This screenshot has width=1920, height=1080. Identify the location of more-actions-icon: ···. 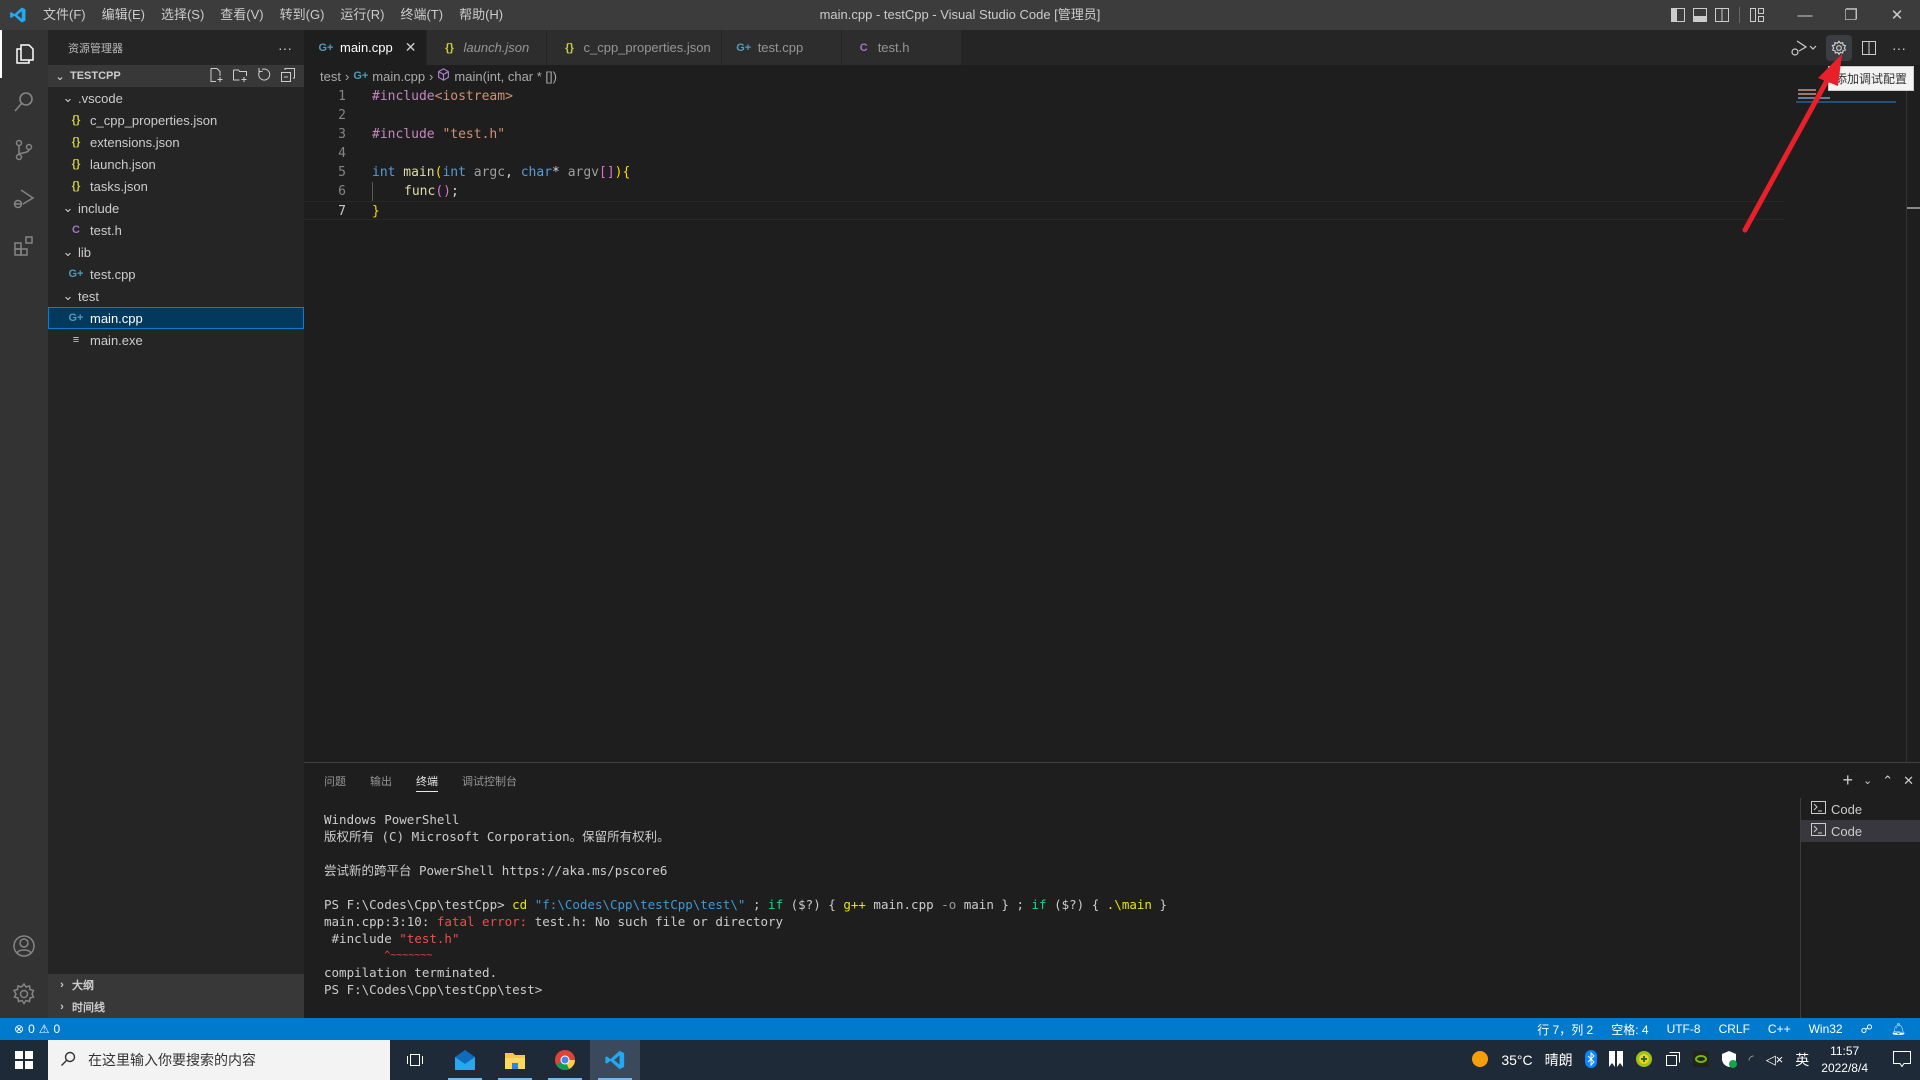
(1899, 48).